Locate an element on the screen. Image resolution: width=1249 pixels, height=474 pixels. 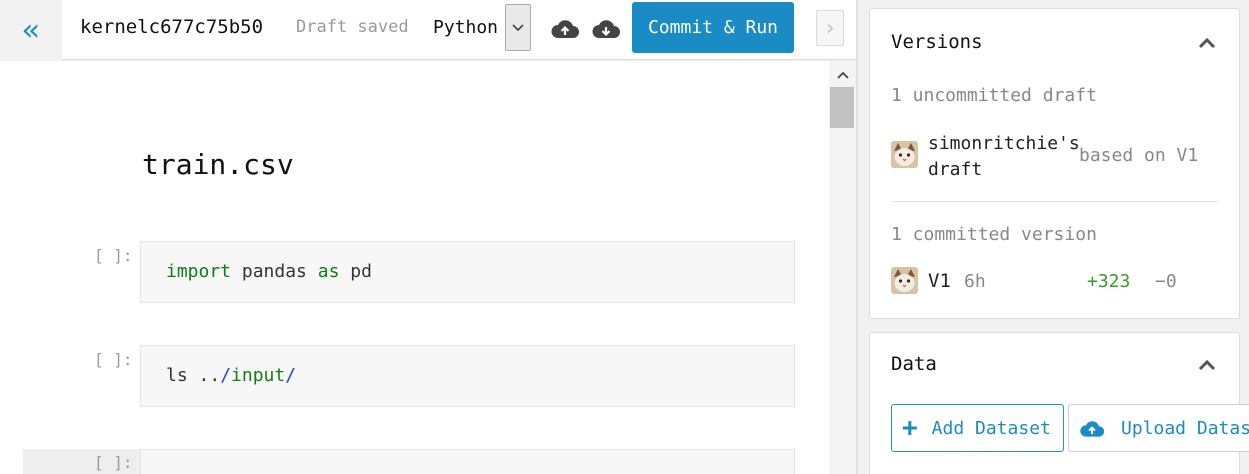
language-label: Python is located at coordinates (465, 27).